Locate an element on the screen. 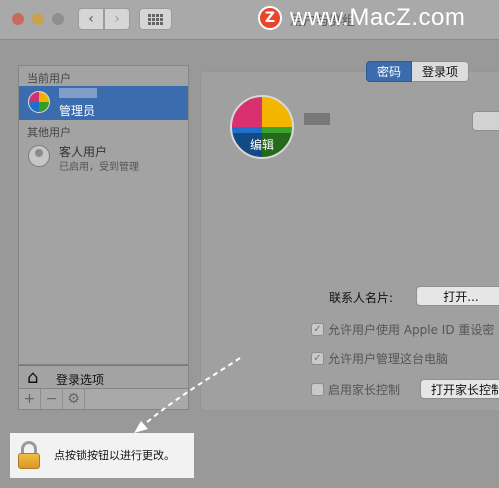  open-parental-controls-button: 打开家长控制 is located at coordinates (459, 389).